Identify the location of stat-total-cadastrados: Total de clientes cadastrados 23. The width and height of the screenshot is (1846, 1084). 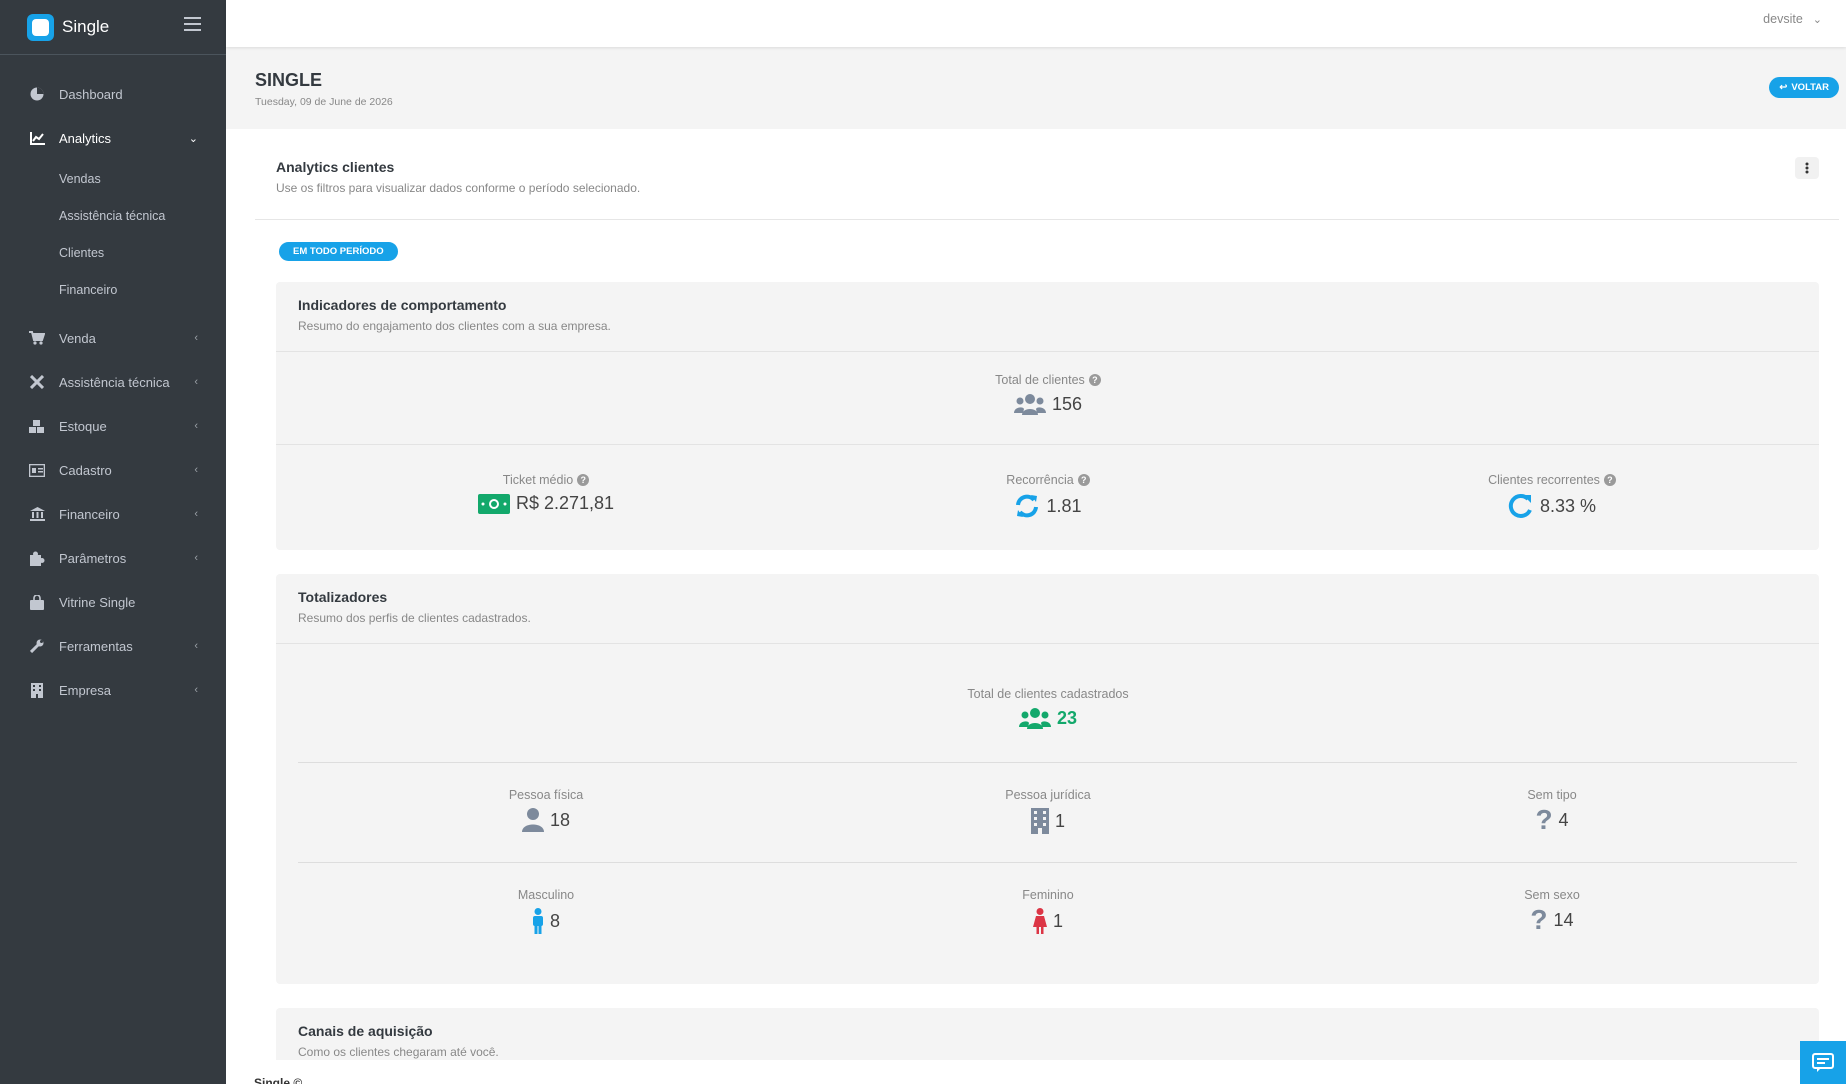
(1048, 708).